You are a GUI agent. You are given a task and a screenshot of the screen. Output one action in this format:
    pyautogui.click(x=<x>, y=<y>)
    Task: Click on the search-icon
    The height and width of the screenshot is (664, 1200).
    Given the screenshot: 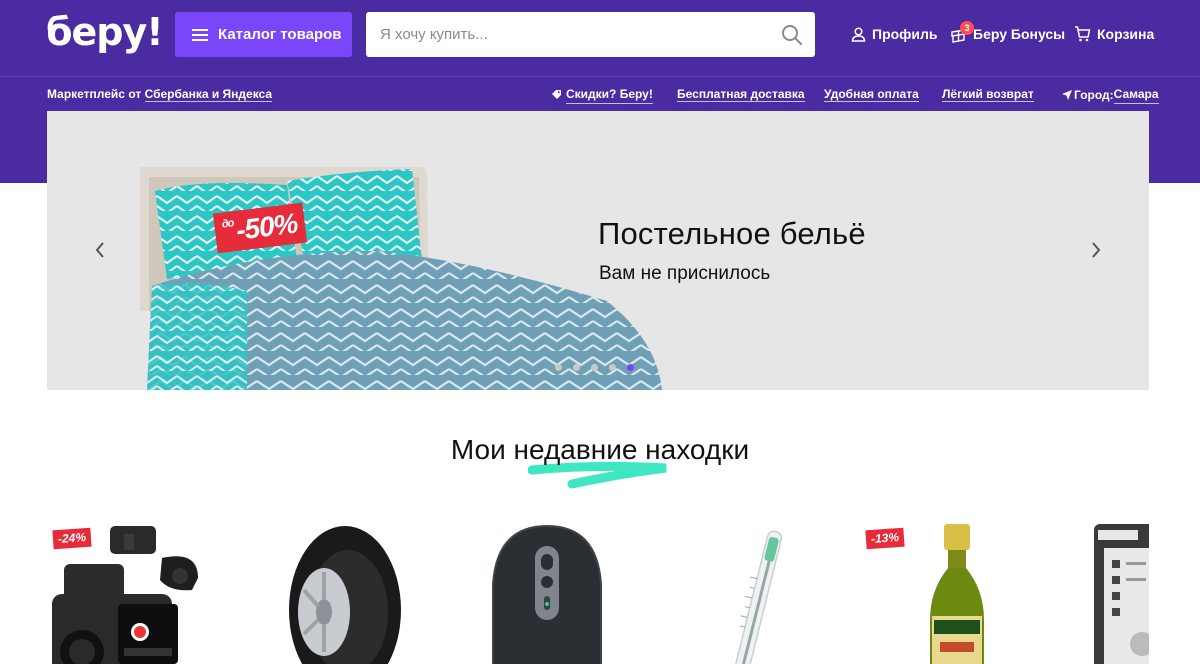 What is the action you would take?
    pyautogui.click(x=792, y=35)
    